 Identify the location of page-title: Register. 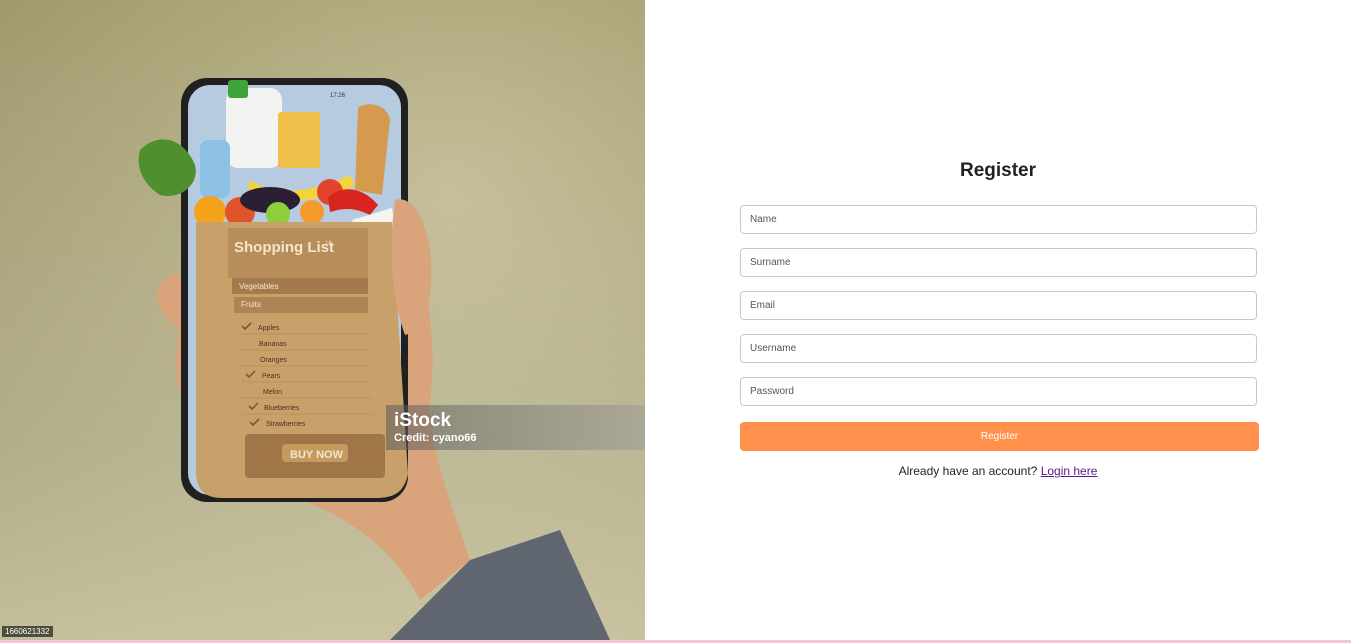
(998, 170).